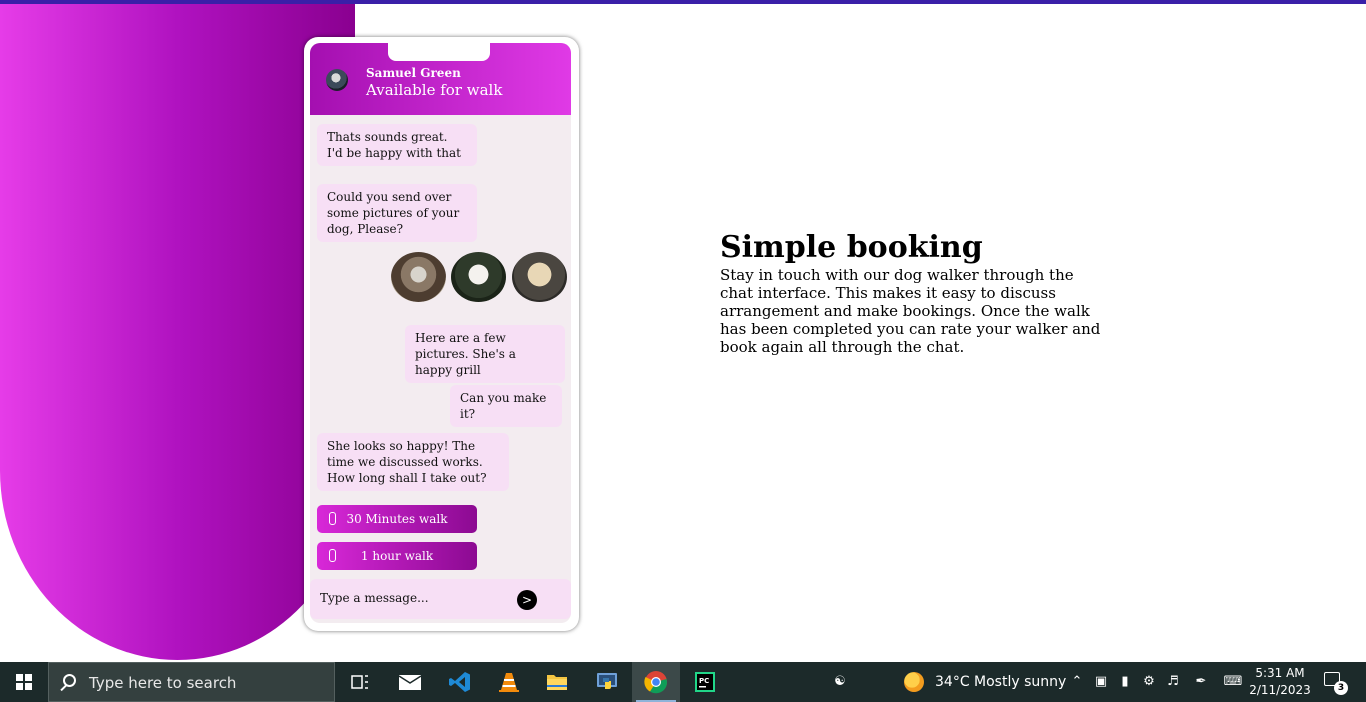 The height and width of the screenshot is (702, 1366). Describe the element at coordinates (413, 73) in the screenshot. I see `contact-name: Samuel Green` at that location.